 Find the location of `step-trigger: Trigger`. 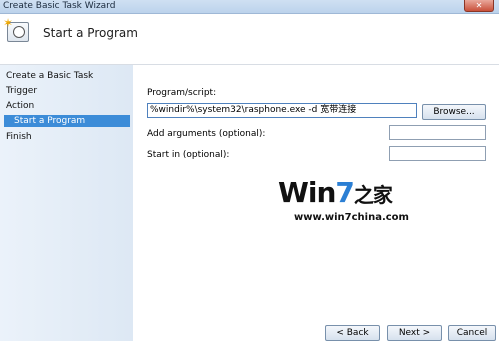

step-trigger: Trigger is located at coordinates (21, 91).